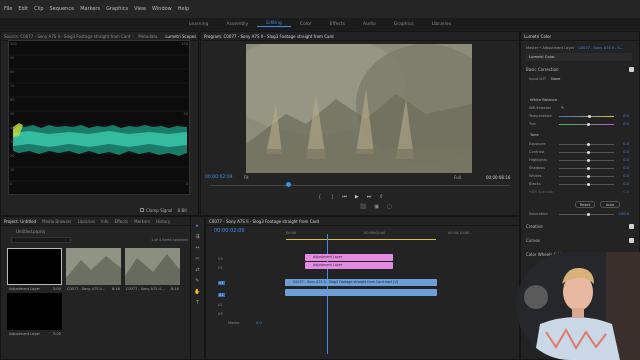  Describe the element at coordinates (140, 9) in the screenshot. I see `menu-view: View` at that location.